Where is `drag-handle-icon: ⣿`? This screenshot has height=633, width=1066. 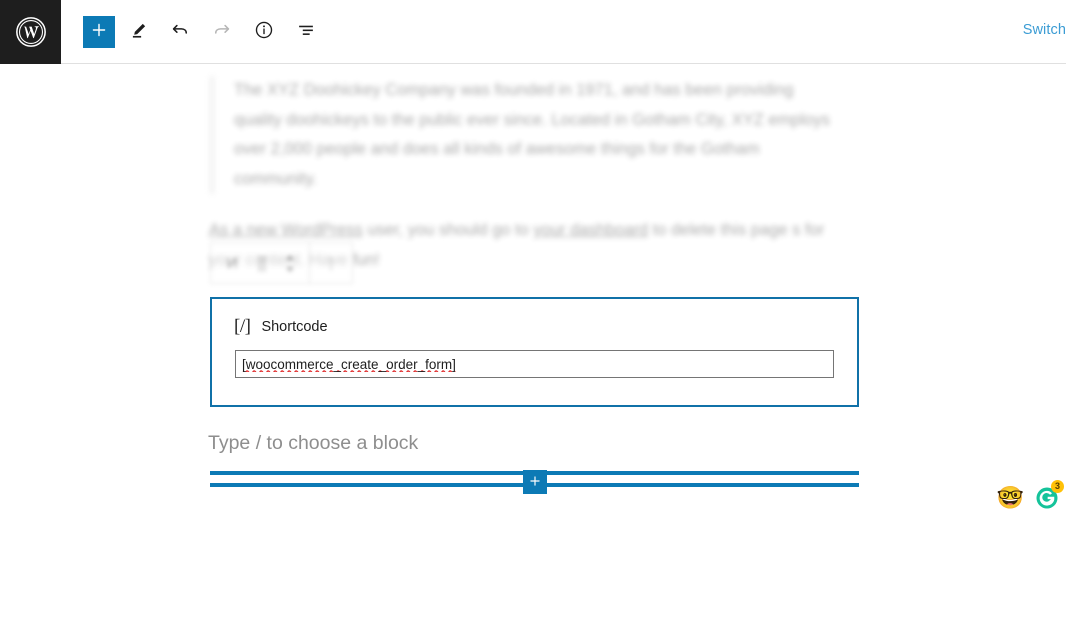 drag-handle-icon: ⣿ is located at coordinates (262, 263).